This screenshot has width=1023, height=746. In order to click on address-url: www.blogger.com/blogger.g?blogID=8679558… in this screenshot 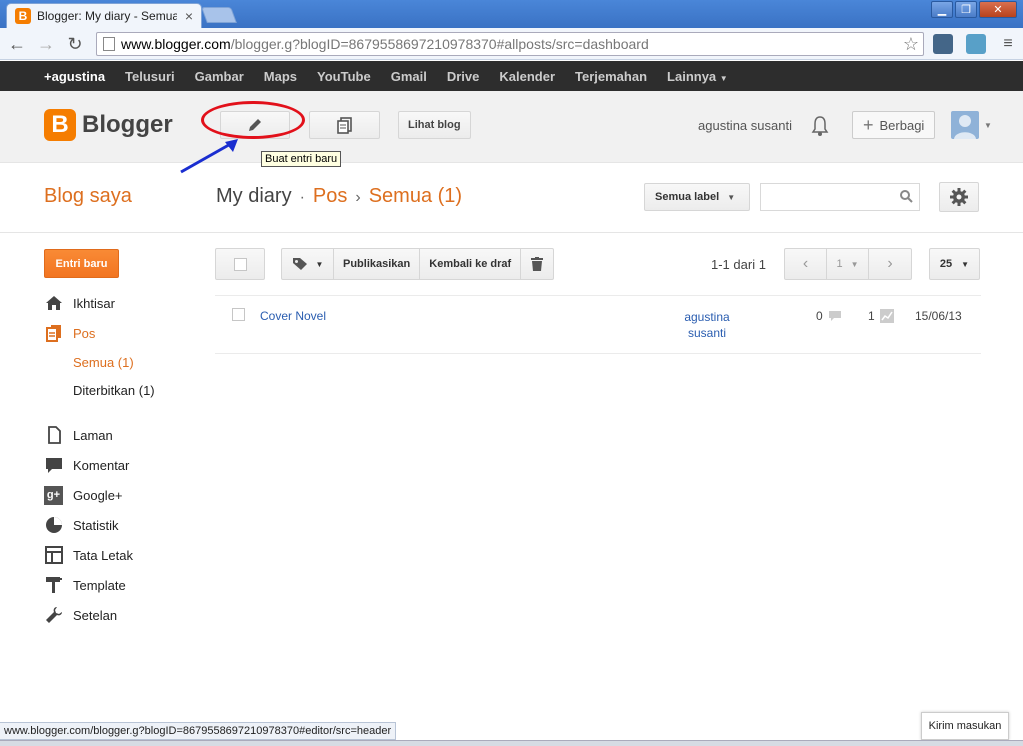, I will do `click(385, 44)`.